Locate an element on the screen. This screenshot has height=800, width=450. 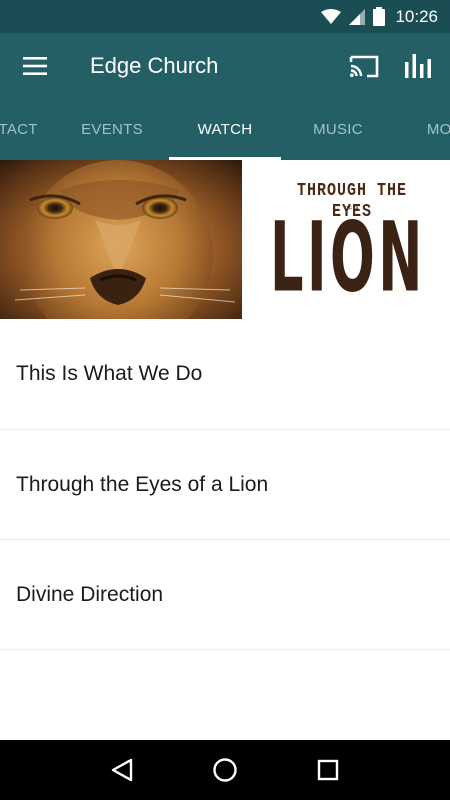
recents-icon is located at coordinates (328, 770).